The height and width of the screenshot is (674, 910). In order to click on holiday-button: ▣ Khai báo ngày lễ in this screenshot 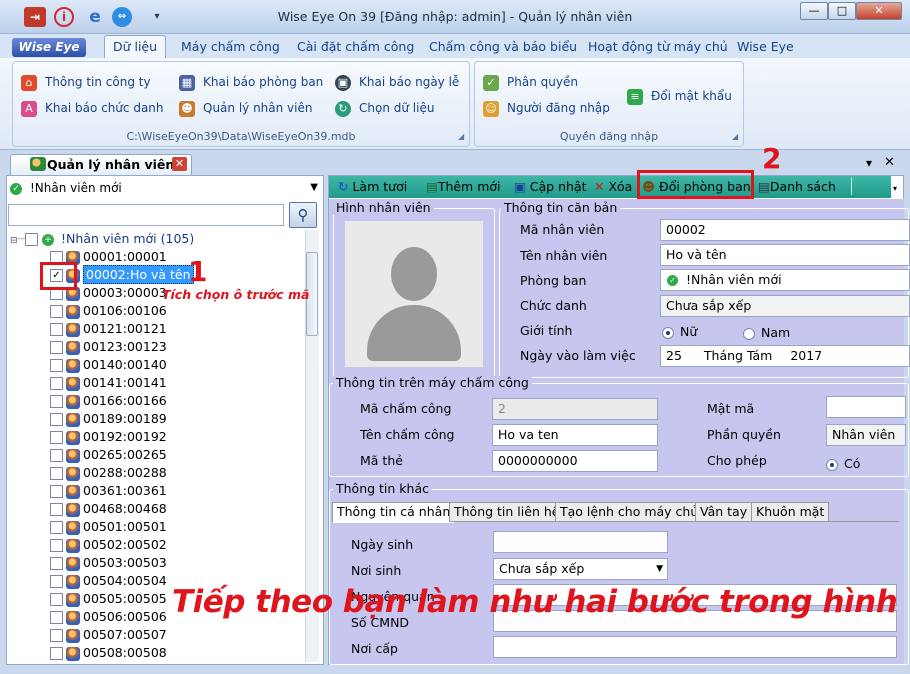, I will do `click(397, 82)`.